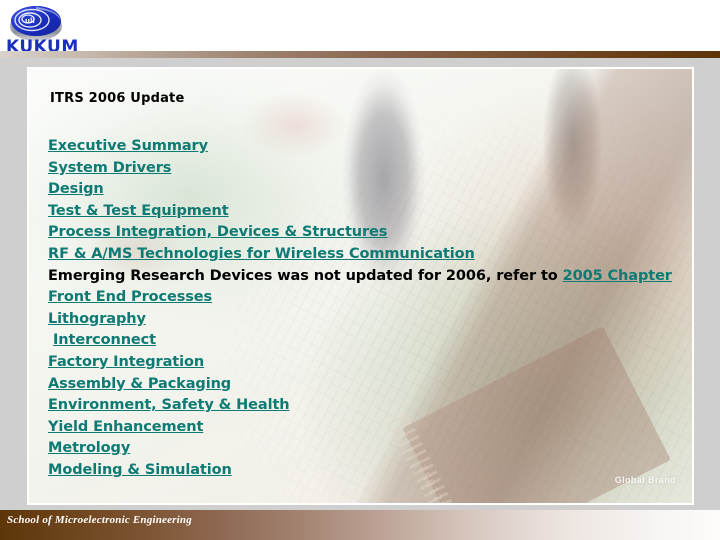 This screenshot has width=720, height=540. What do you see at coordinates (89, 448) in the screenshot?
I see `chapter-link: Metrology` at bounding box center [89, 448].